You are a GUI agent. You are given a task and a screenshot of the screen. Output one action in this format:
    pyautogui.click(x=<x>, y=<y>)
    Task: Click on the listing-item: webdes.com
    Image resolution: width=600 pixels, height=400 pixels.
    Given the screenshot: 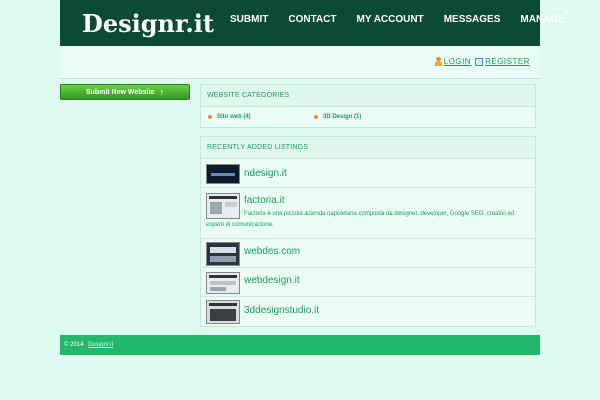 What is the action you would take?
    pyautogui.click(x=368, y=253)
    